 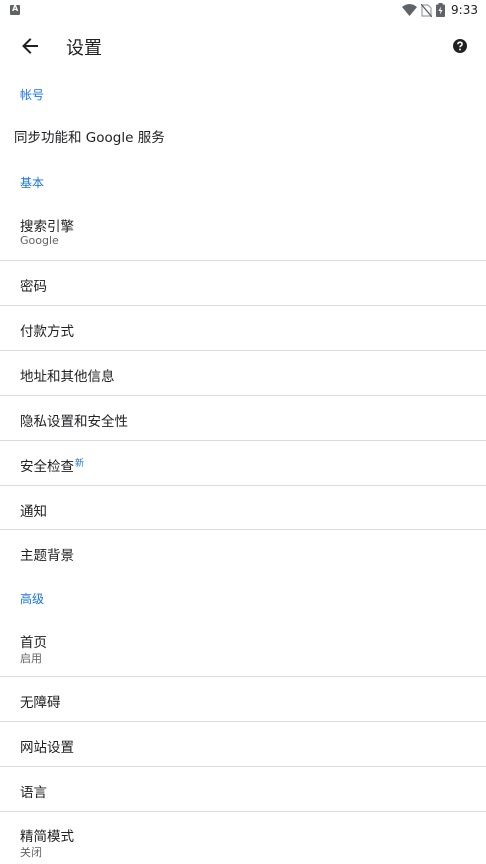 What do you see at coordinates (243, 463) in the screenshot?
I see `settings-item-safety-check: 安全检查新` at bounding box center [243, 463].